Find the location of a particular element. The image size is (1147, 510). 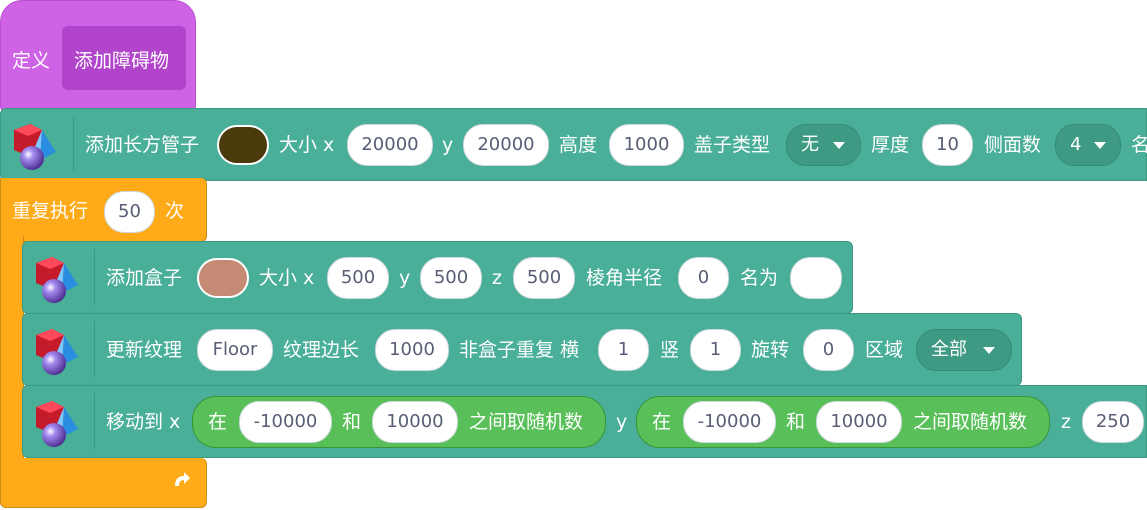

texture-label: 更新纹理 is located at coordinates (144, 350).